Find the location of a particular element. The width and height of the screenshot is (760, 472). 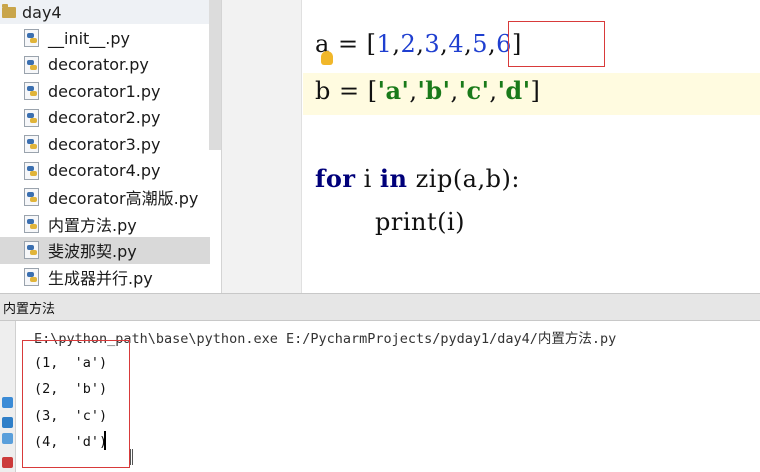

file-item: decorator4.py is located at coordinates (105, 171).